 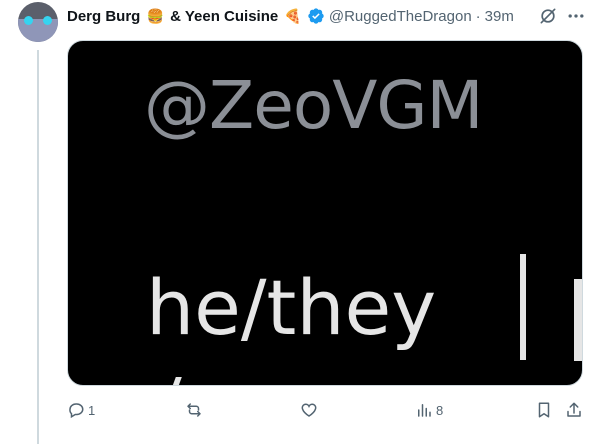 What do you see at coordinates (47, 20) in the screenshot?
I see `avatar-eye-right` at bounding box center [47, 20].